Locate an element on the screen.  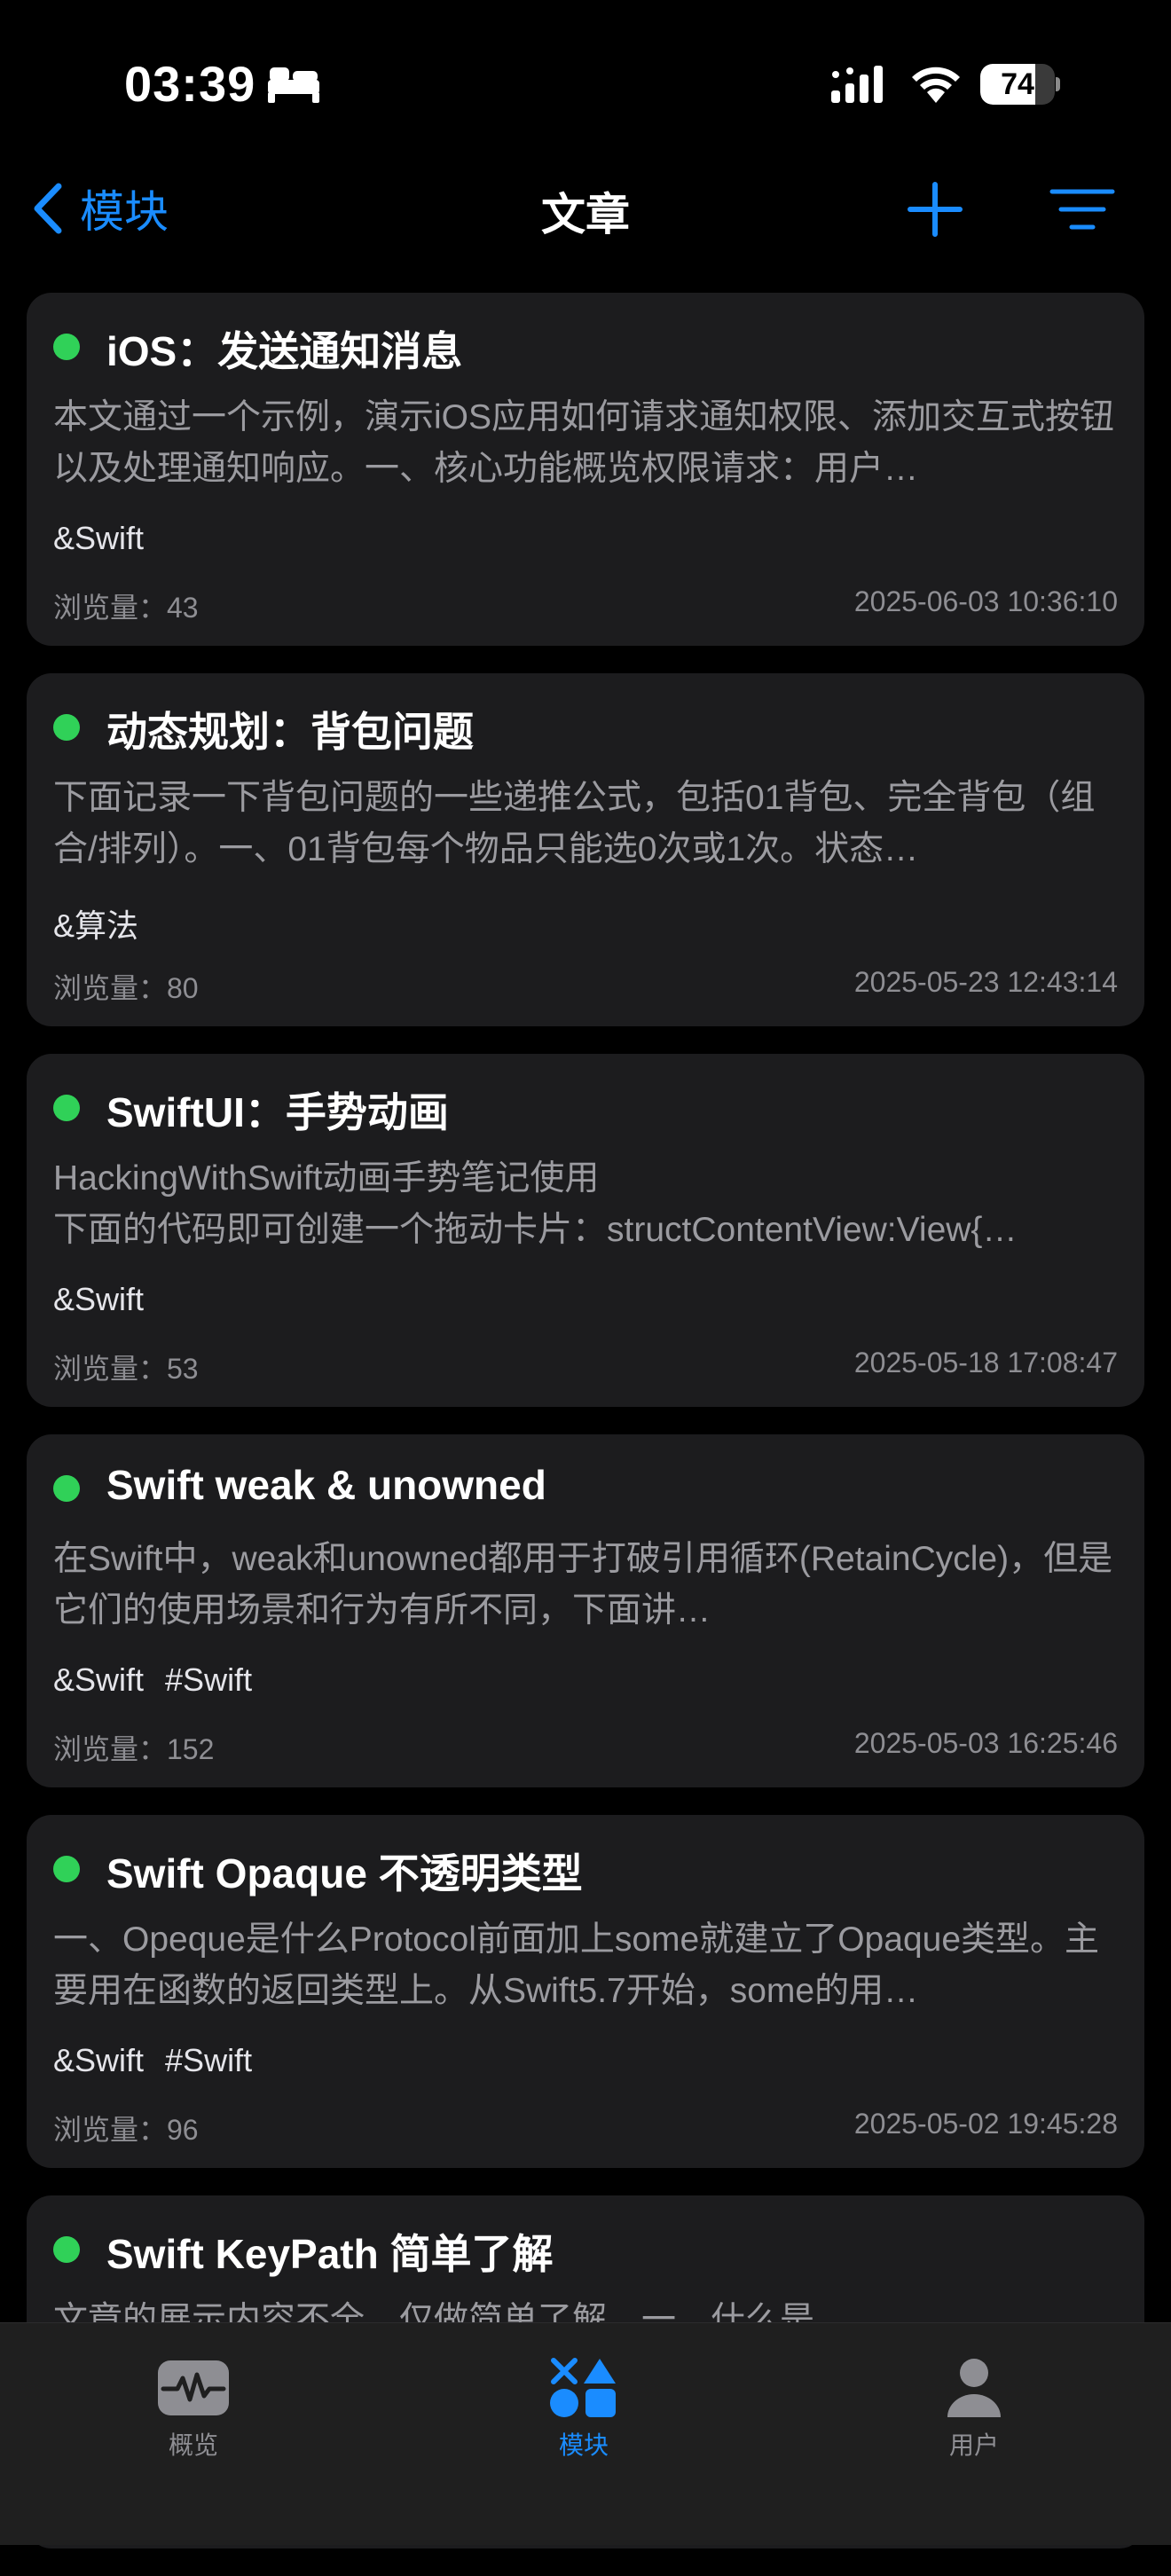
article-title: 动态规划：背包问题 is located at coordinates (290, 732).